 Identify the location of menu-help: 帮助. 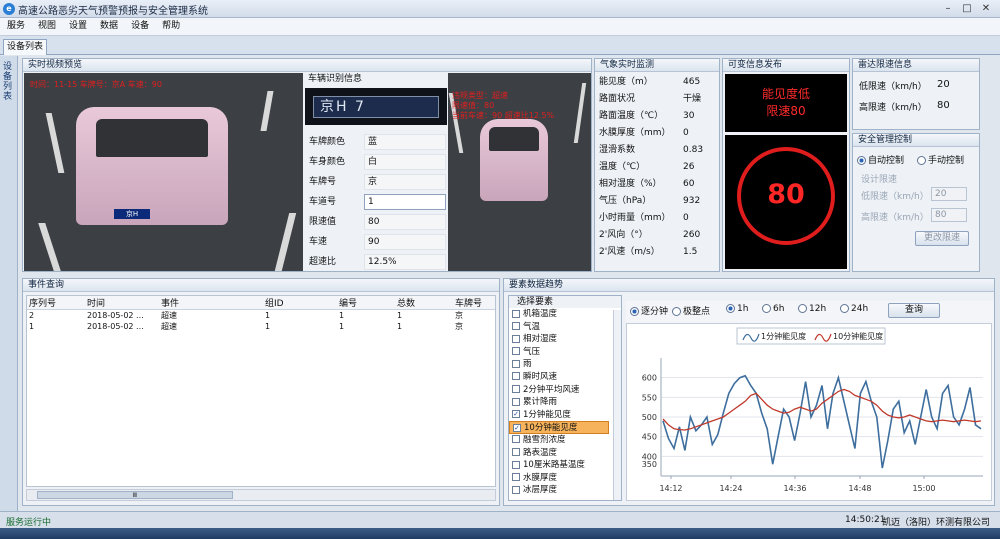
(171, 26).